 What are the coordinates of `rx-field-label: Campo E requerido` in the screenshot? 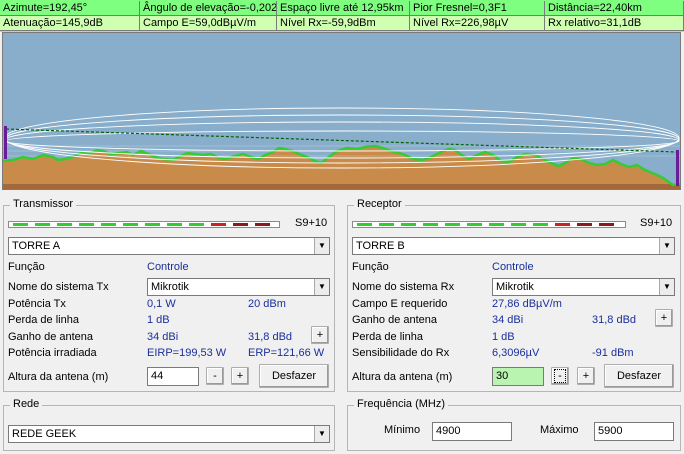 It's located at (400, 304).